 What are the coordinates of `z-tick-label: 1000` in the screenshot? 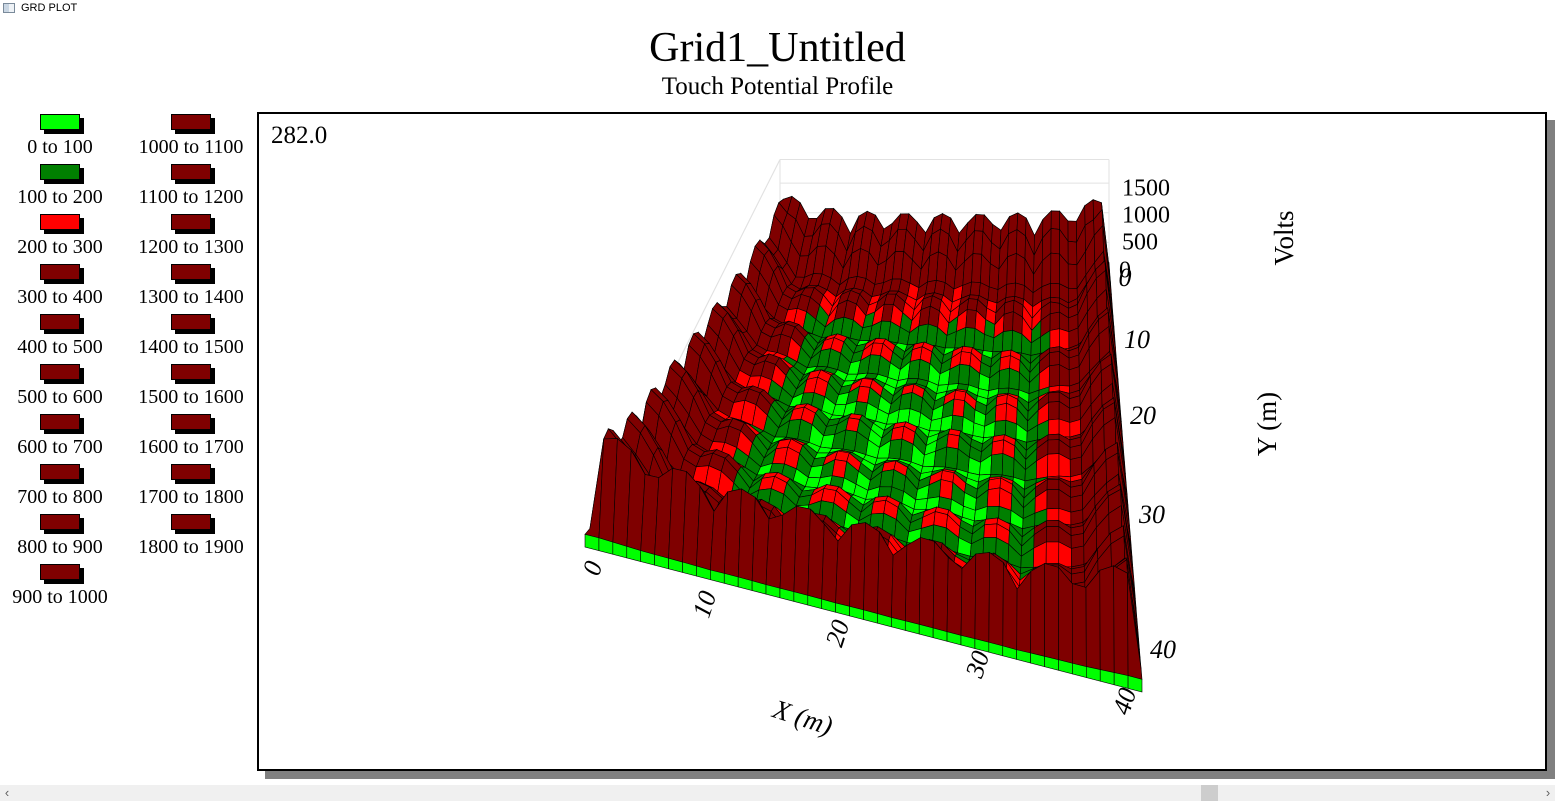 It's located at (1146, 216).